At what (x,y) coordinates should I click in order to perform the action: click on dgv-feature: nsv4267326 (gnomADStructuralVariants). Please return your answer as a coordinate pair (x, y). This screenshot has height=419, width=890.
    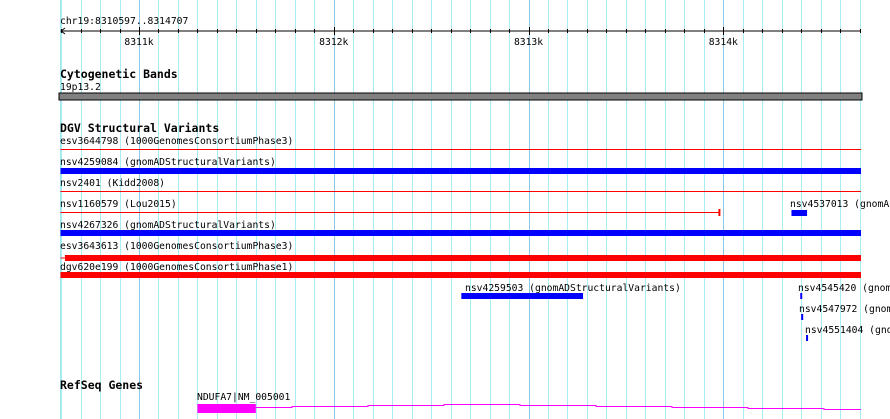
    Looking at the image, I should click on (460, 228).